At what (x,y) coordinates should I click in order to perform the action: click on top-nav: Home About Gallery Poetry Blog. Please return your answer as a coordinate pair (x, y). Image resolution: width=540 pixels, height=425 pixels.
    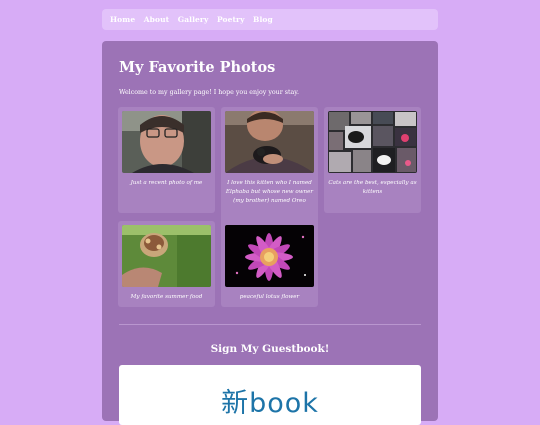
    Looking at the image, I should click on (270, 19).